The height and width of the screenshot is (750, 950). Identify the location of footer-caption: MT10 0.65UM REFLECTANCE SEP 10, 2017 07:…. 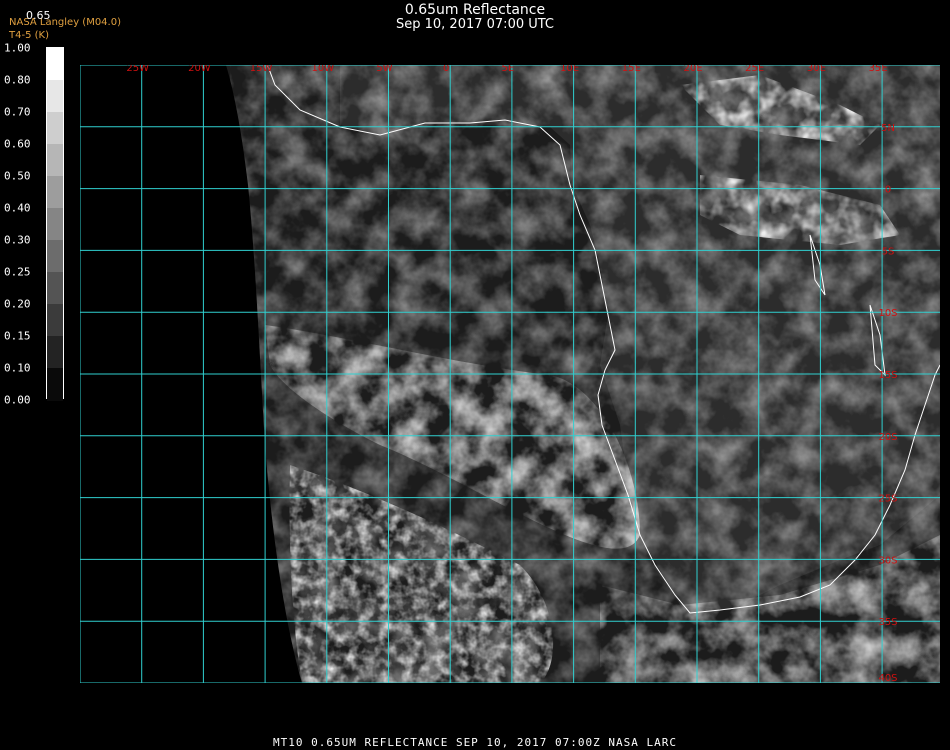
(475, 742).